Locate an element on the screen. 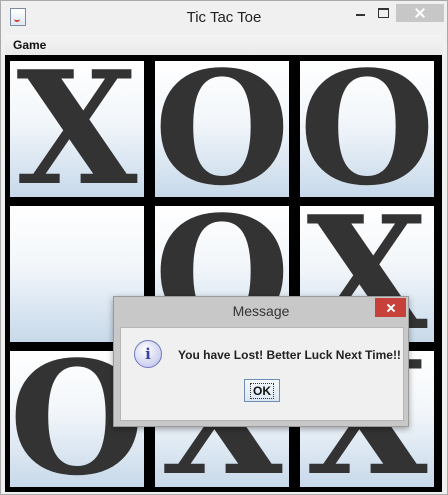 Image resolution: width=448 pixels, height=495 pixels. ok-button: OK is located at coordinates (262, 390).